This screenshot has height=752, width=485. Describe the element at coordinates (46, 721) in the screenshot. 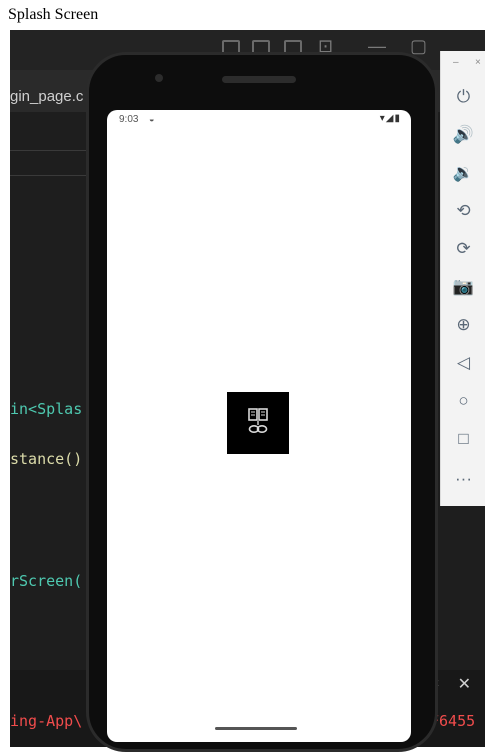

I see `terminal-error-text: ing-App\` at that location.